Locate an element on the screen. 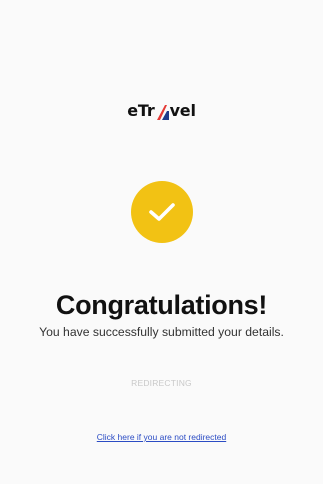  page-title: Congratulations! is located at coordinates (161, 305).